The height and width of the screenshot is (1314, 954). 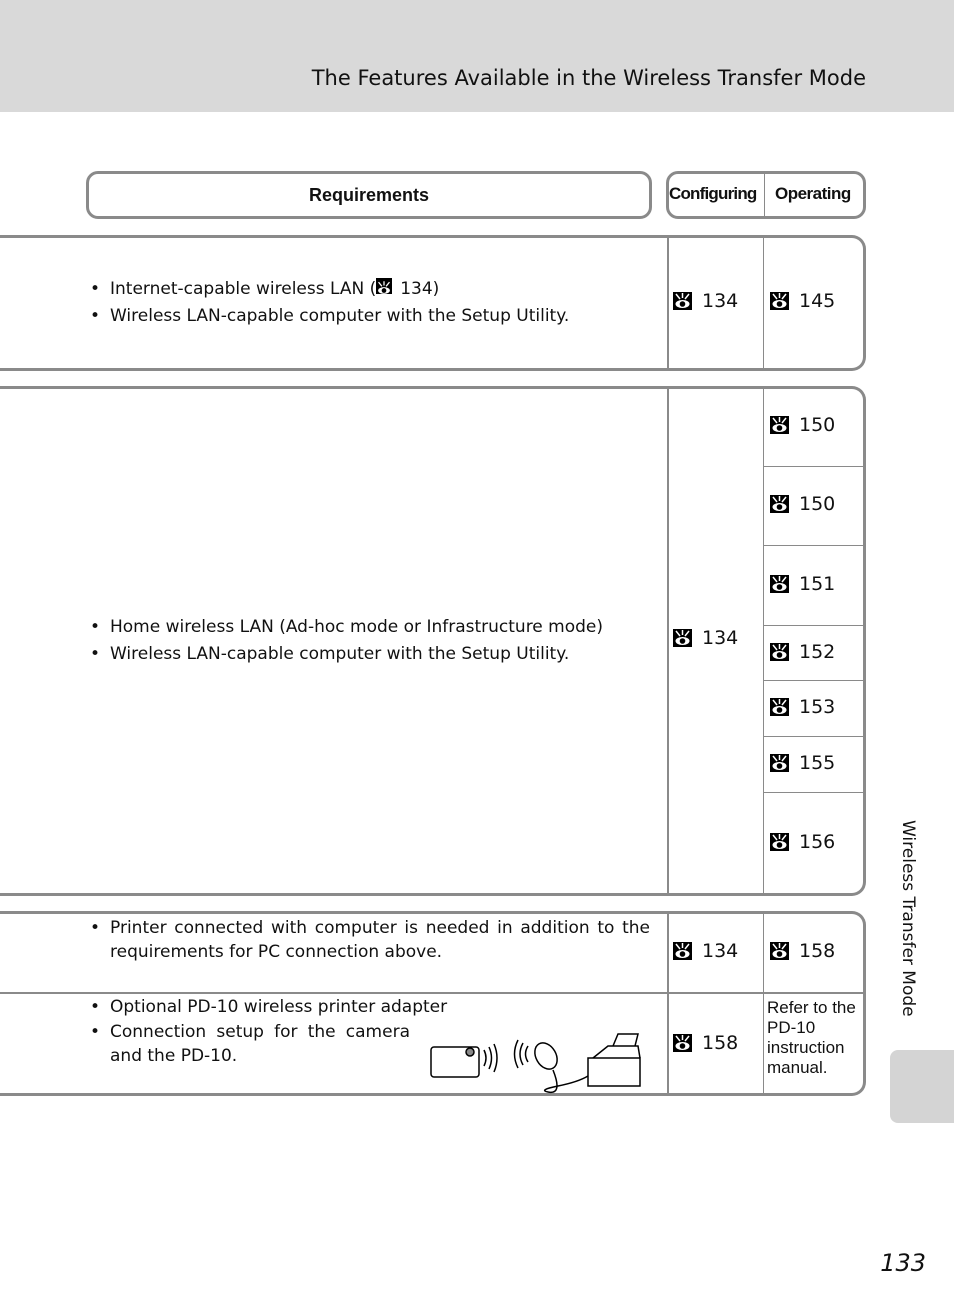 I want to click on requirement-item: Internet-capable wireless LAN (134), so click(x=329, y=289).